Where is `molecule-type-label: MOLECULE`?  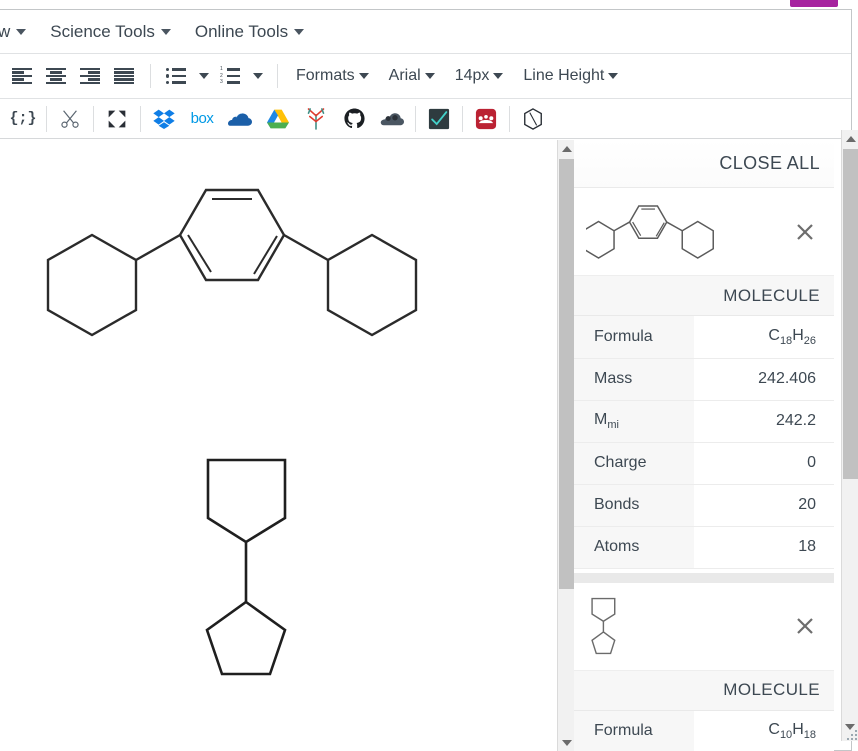
molecule-type-label: MOLECULE is located at coordinates (704, 690).